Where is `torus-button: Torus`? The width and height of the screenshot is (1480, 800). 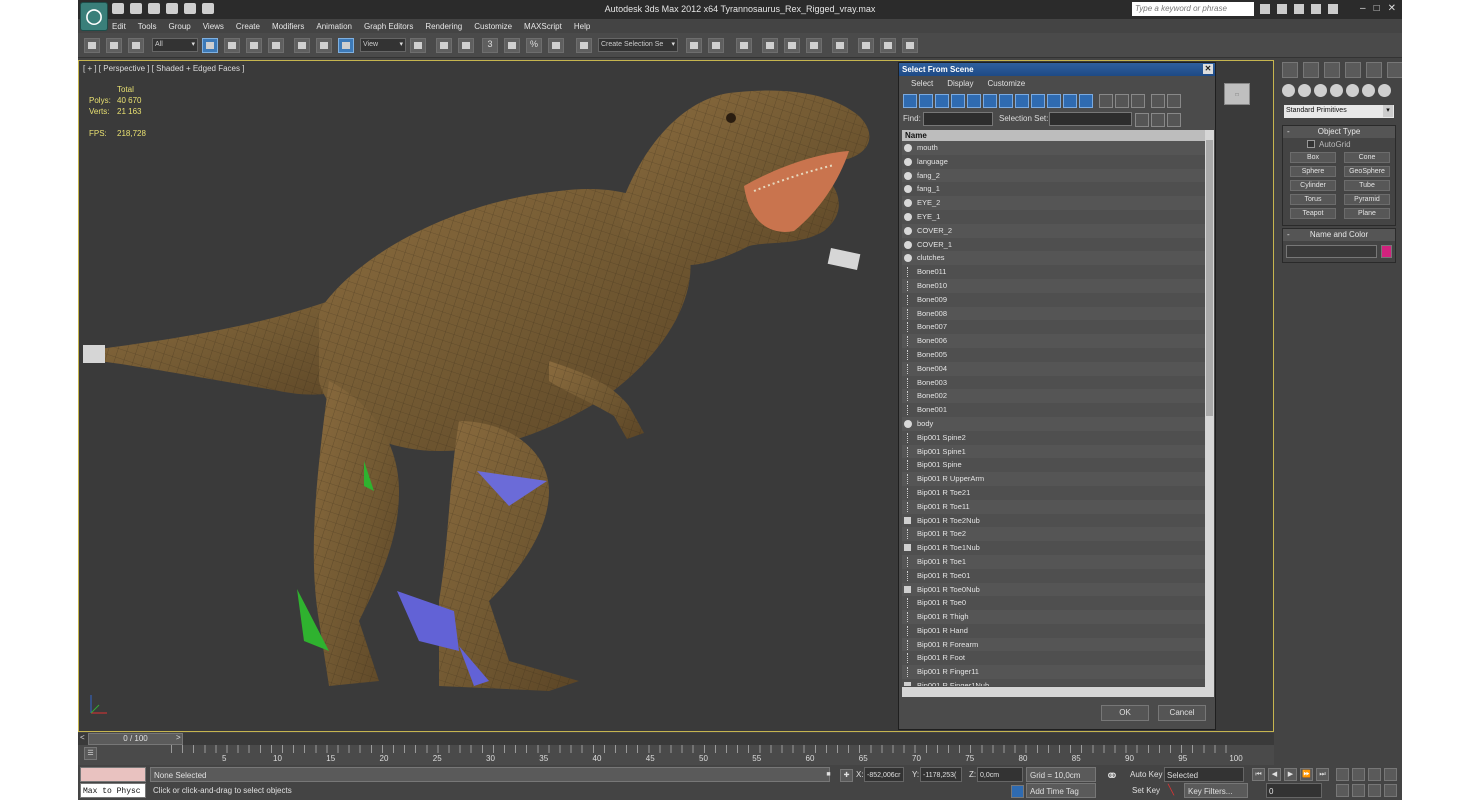
torus-button: Torus is located at coordinates (1313, 199).